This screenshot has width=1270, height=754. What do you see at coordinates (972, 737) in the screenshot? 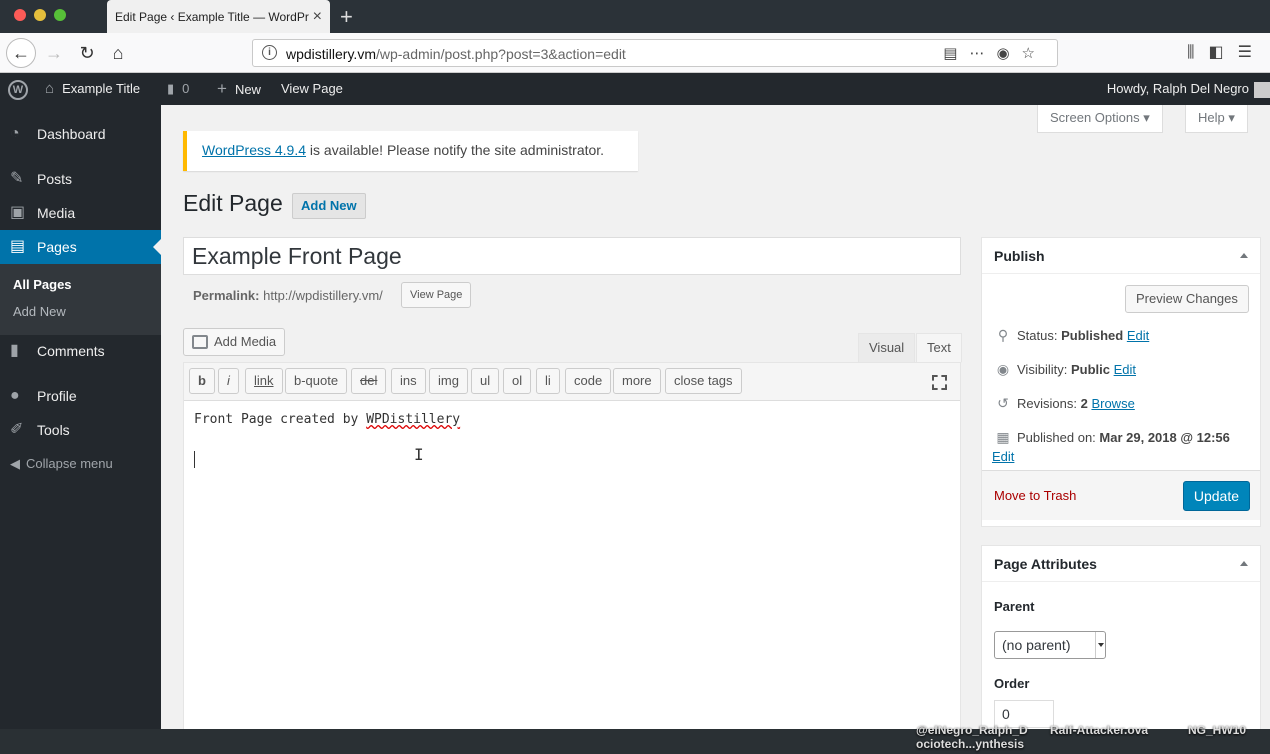
I see `desktop-file-1: @elNegro_Ralph_D ociotech...ynthesis` at bounding box center [972, 737].